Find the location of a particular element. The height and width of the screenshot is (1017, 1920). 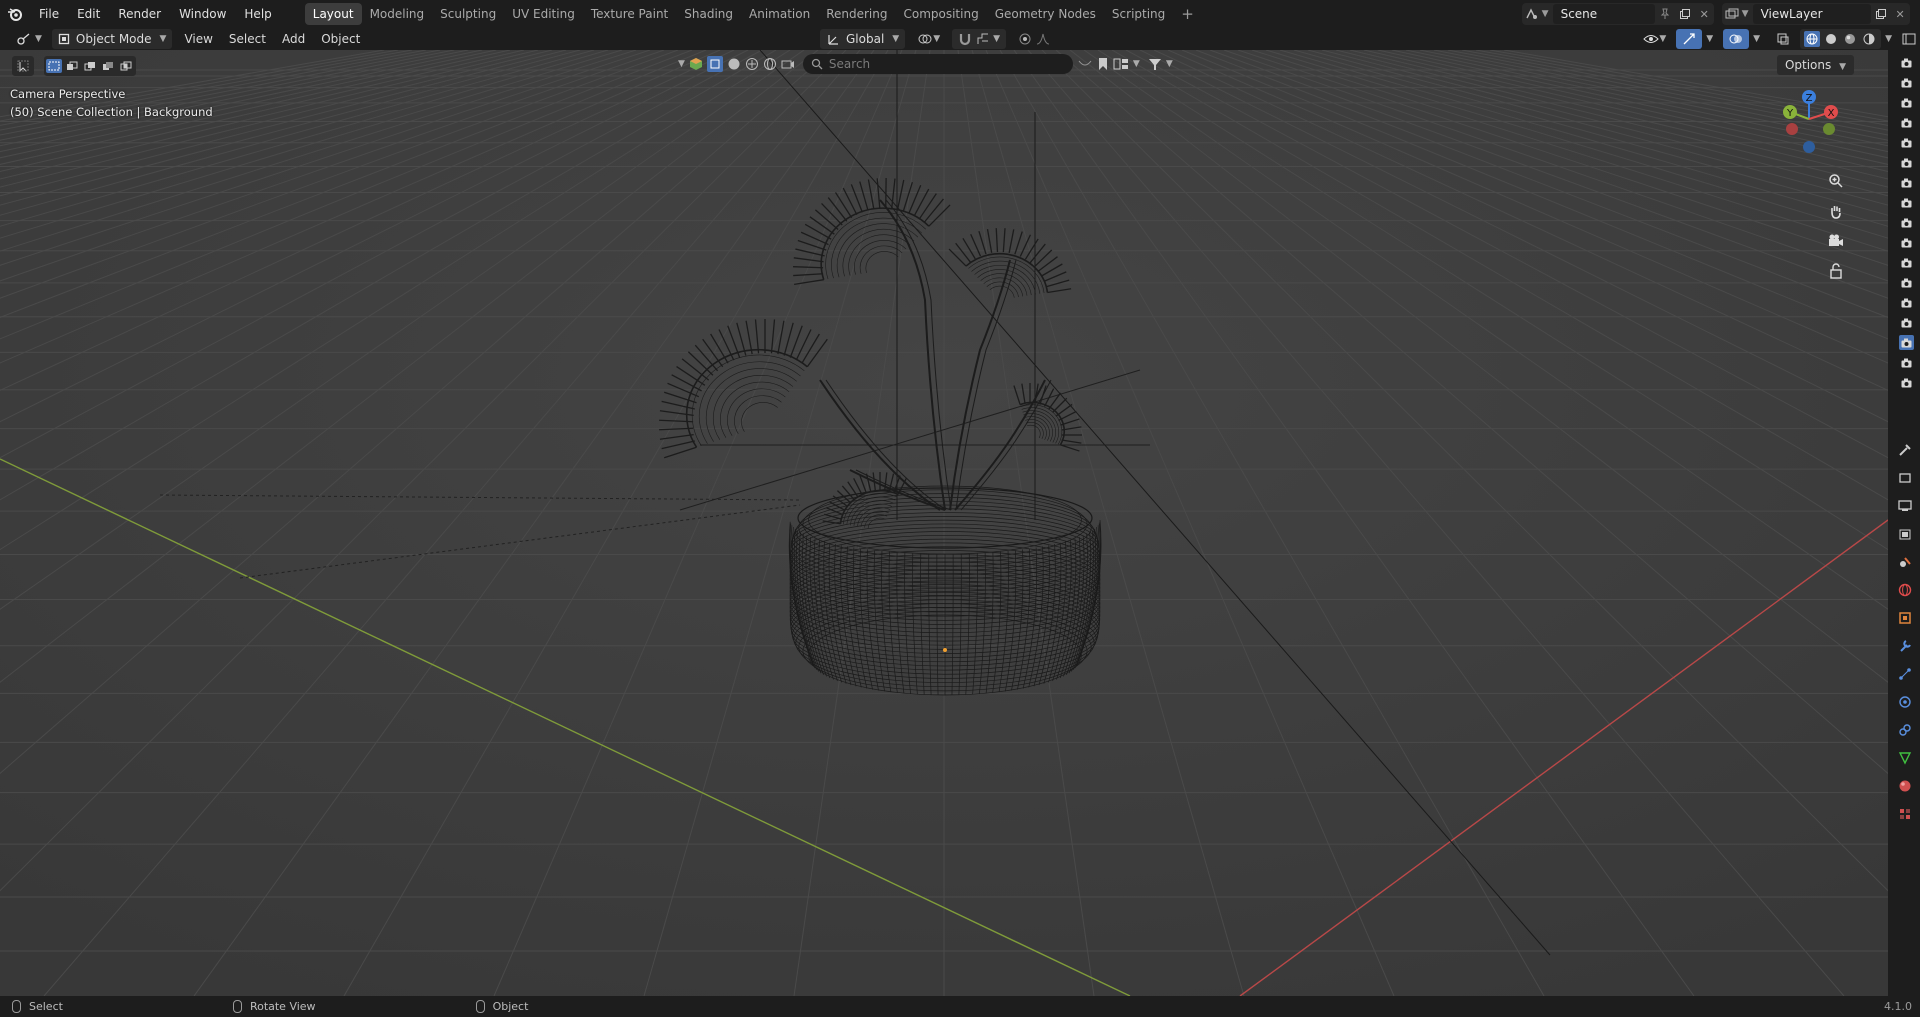

mode-dropdown: Object Mode ▼ is located at coordinates (112, 39).